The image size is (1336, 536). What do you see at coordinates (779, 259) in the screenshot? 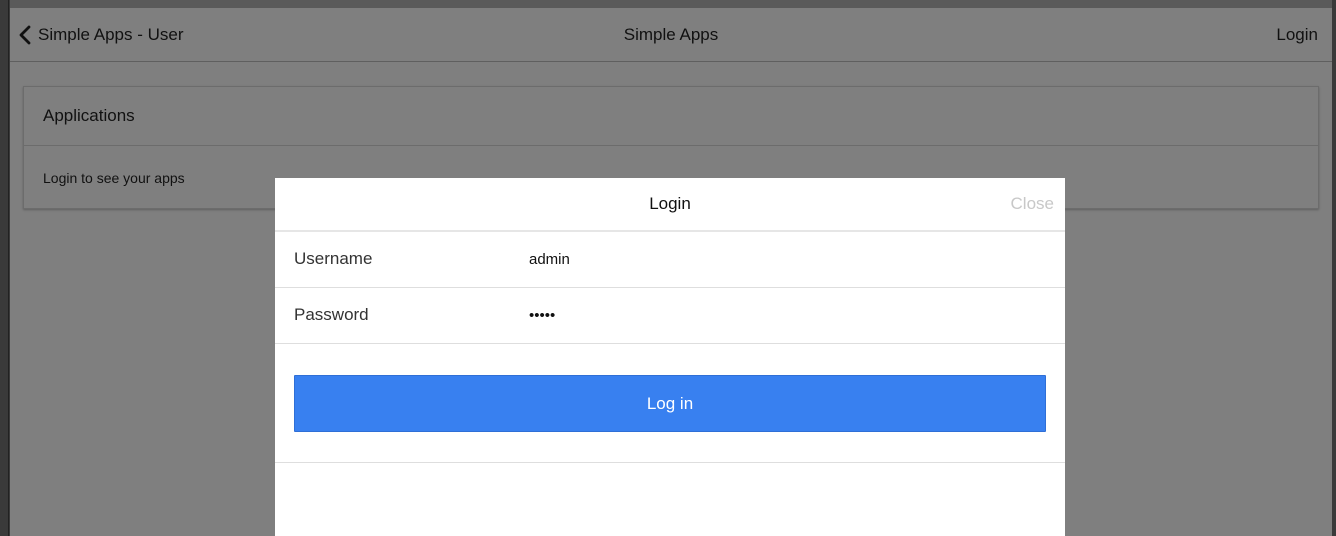
I see `username-input` at bounding box center [779, 259].